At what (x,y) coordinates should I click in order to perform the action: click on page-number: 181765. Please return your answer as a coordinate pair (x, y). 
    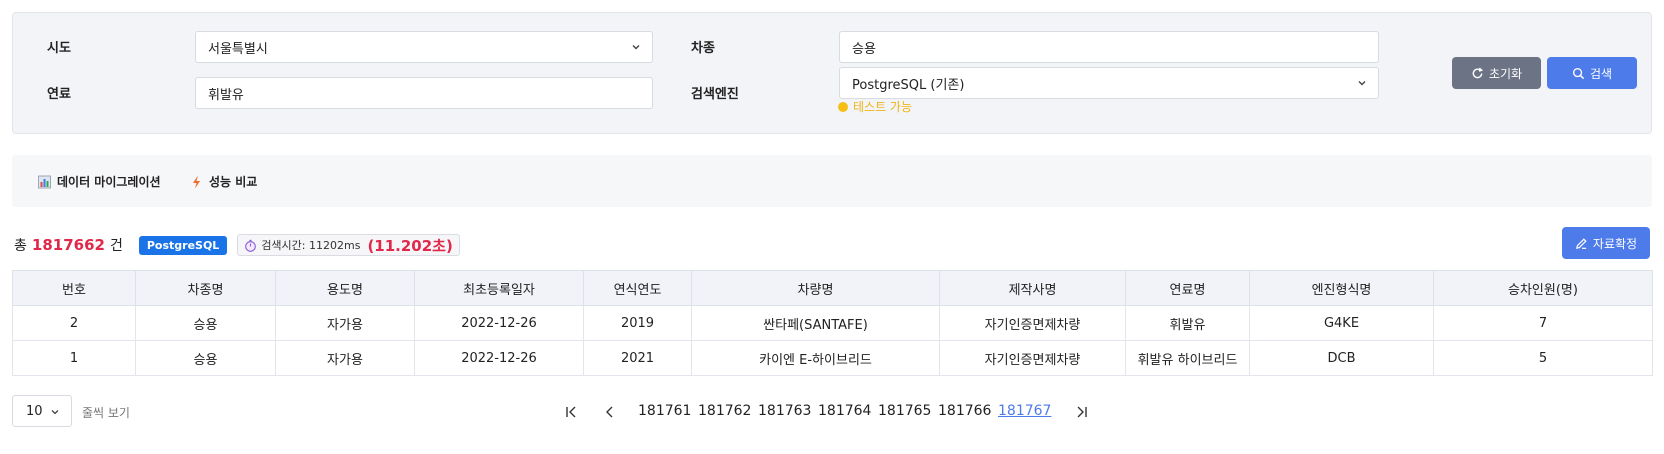
    Looking at the image, I should click on (904, 411).